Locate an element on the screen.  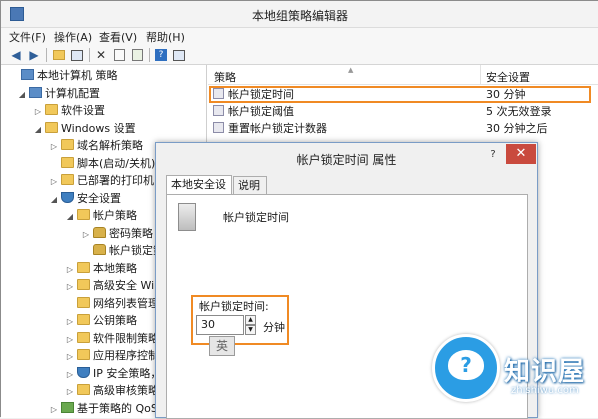
lock-icon is located at coordinates (99, 249).